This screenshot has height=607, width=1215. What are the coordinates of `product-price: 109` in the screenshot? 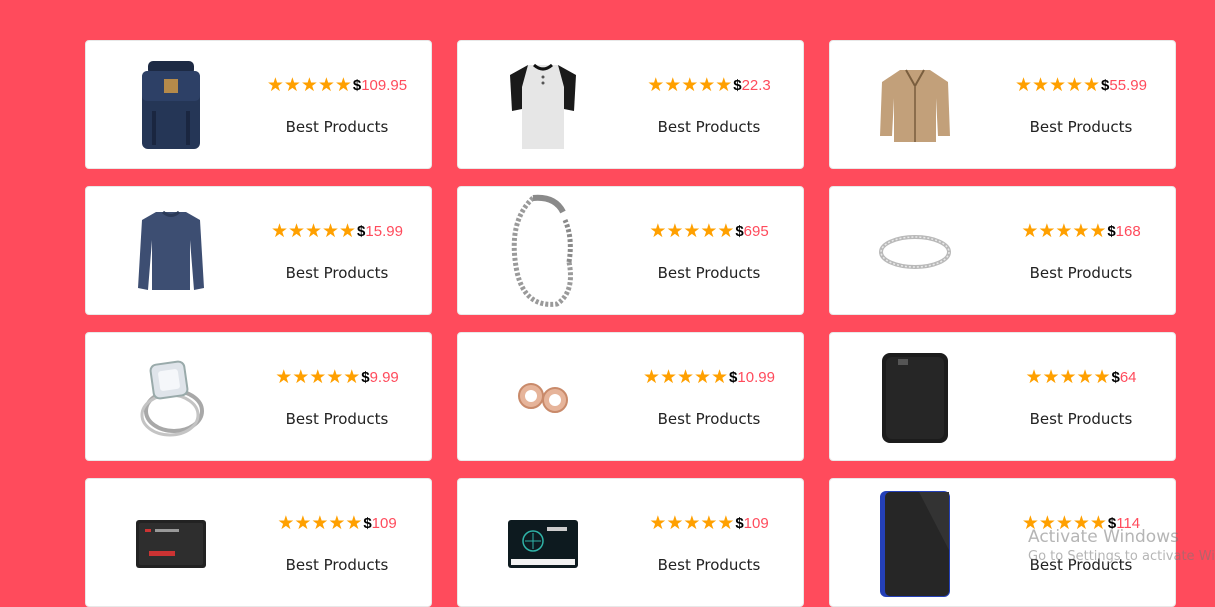 It's located at (384, 523).